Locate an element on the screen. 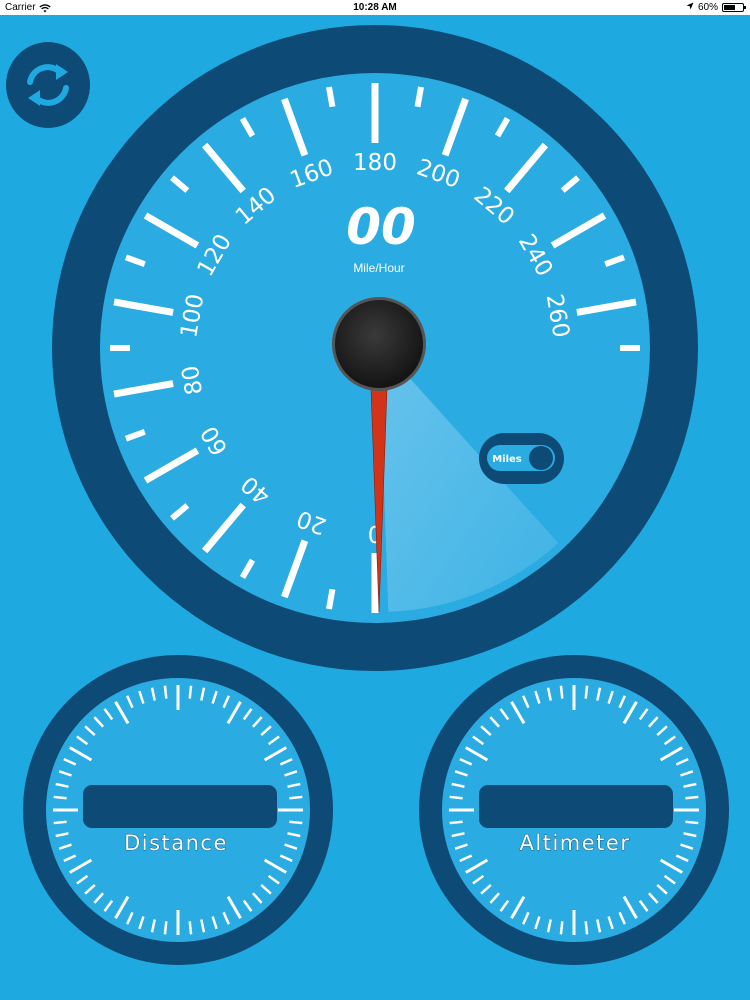 This screenshot has height=1000, width=750. distance-gauge: Distance is located at coordinates (178, 810).